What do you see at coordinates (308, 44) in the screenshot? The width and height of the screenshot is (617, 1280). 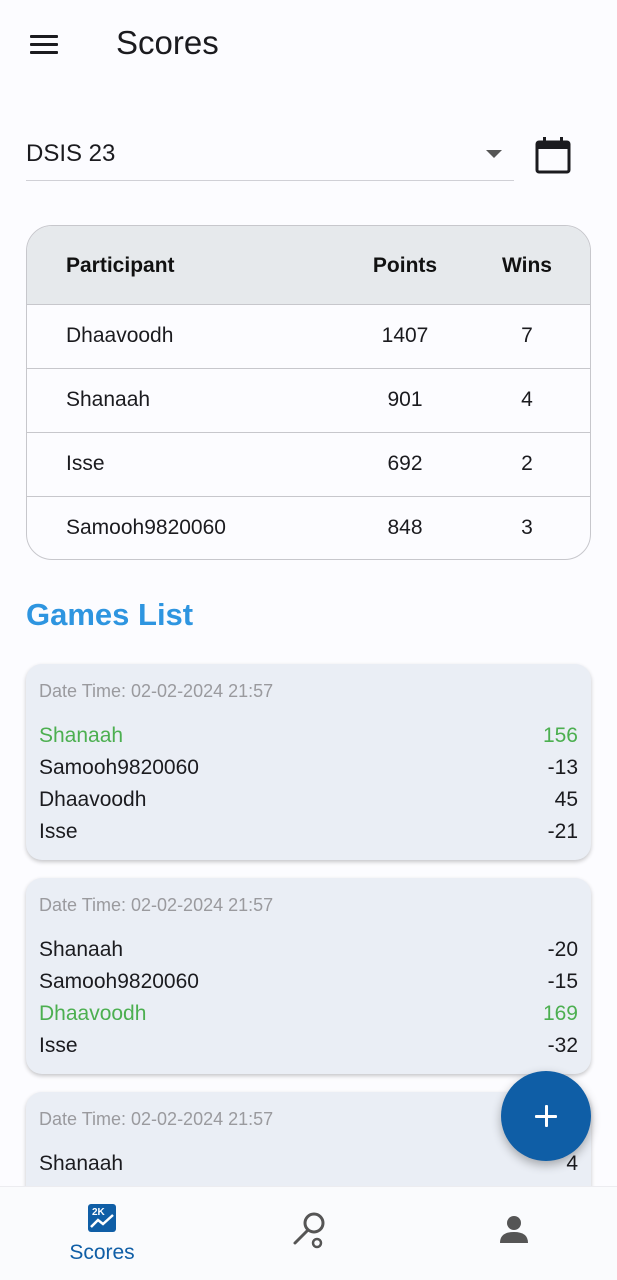 I see `app-bar: Scores` at bounding box center [308, 44].